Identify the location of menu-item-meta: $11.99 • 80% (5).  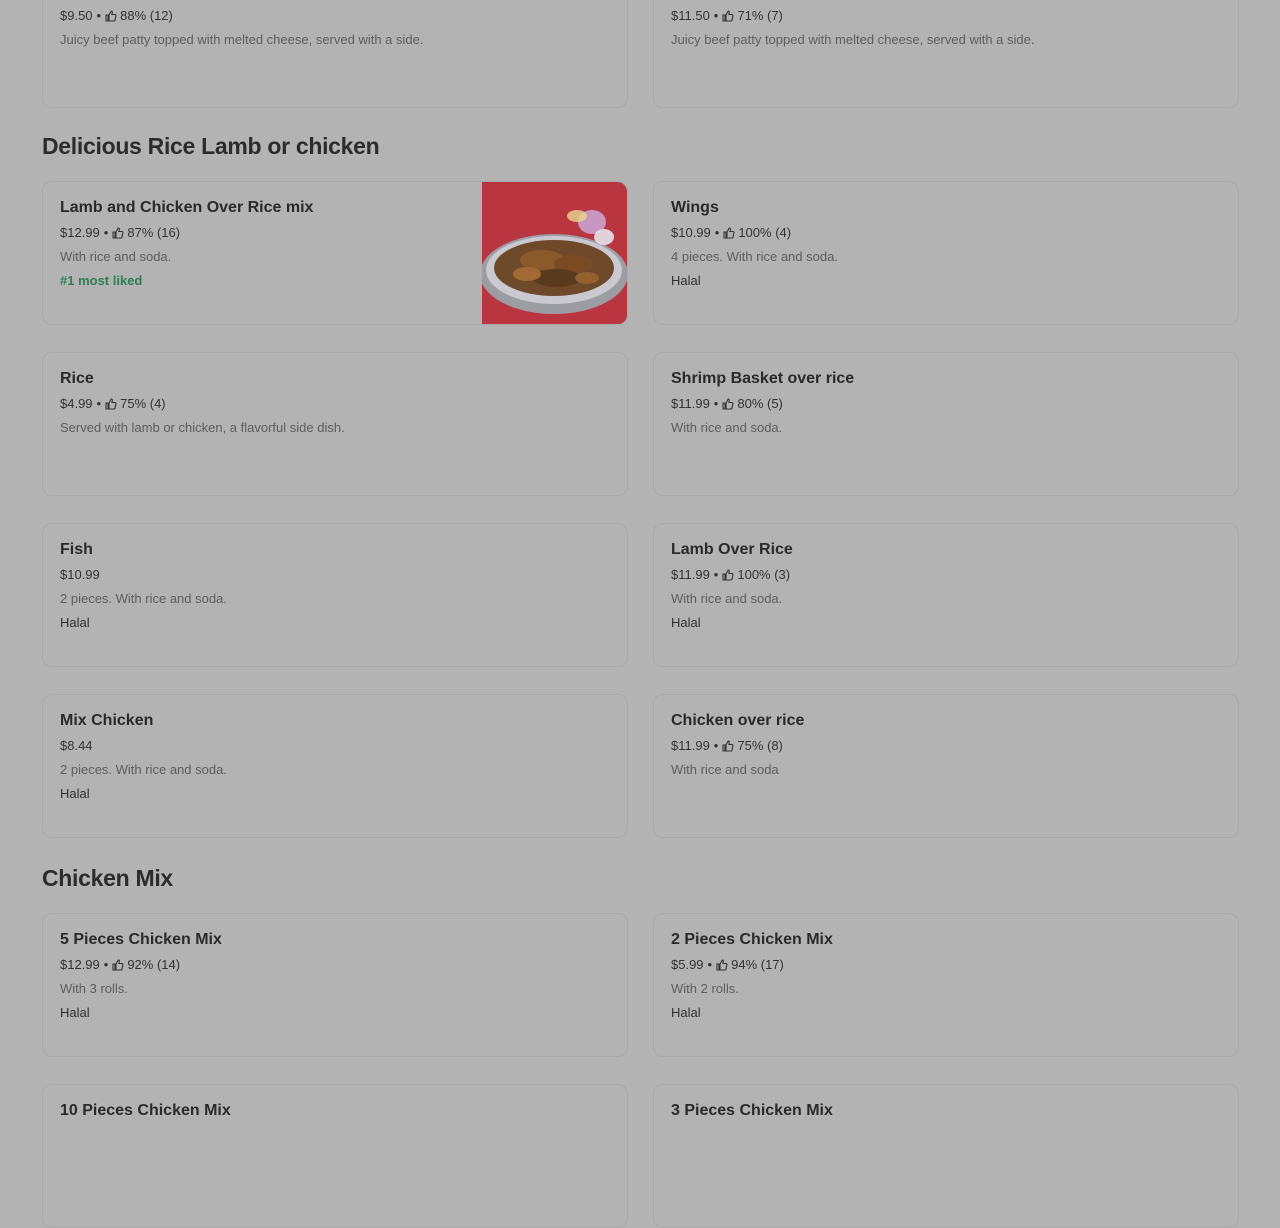
(946, 403).